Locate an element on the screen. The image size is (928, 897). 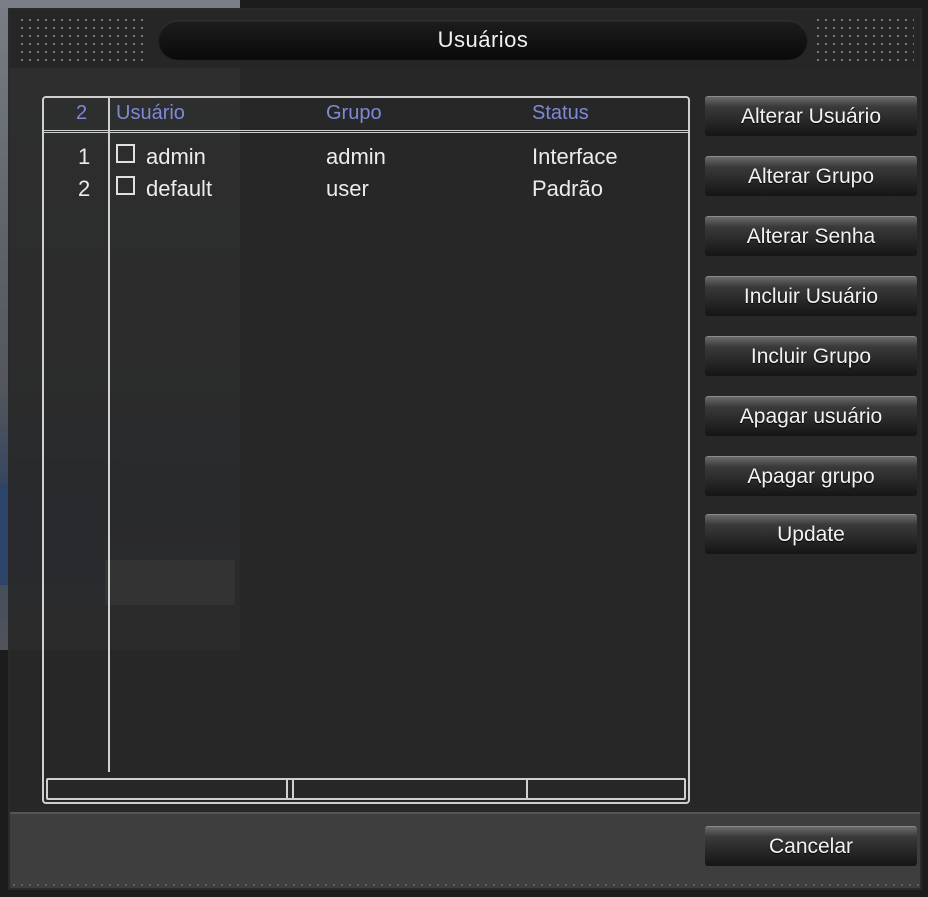
apagar-usuario-button: Apagar usuário is located at coordinates (811, 416).